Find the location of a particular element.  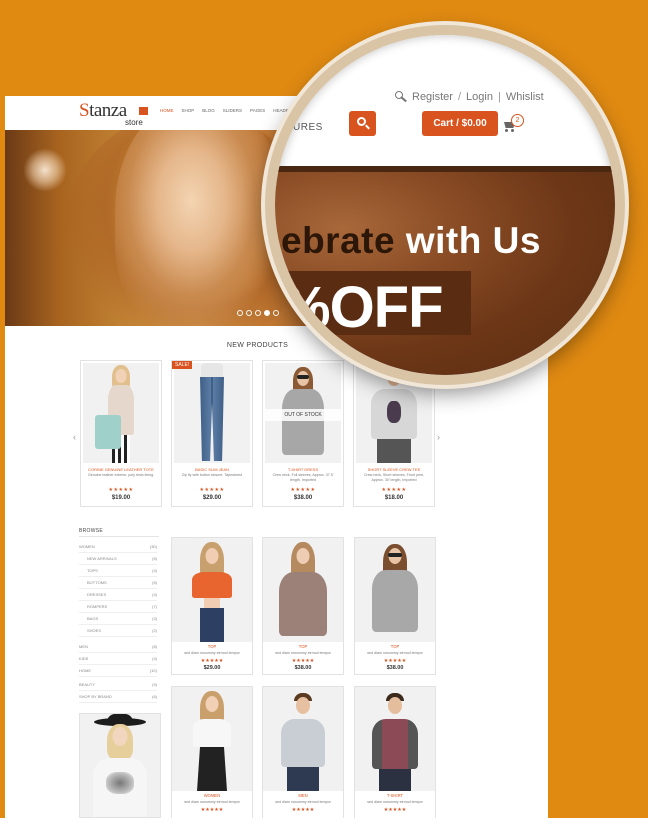

category-new-arrivals: NEW ARRIVALS (5) is located at coordinates (118, 559).